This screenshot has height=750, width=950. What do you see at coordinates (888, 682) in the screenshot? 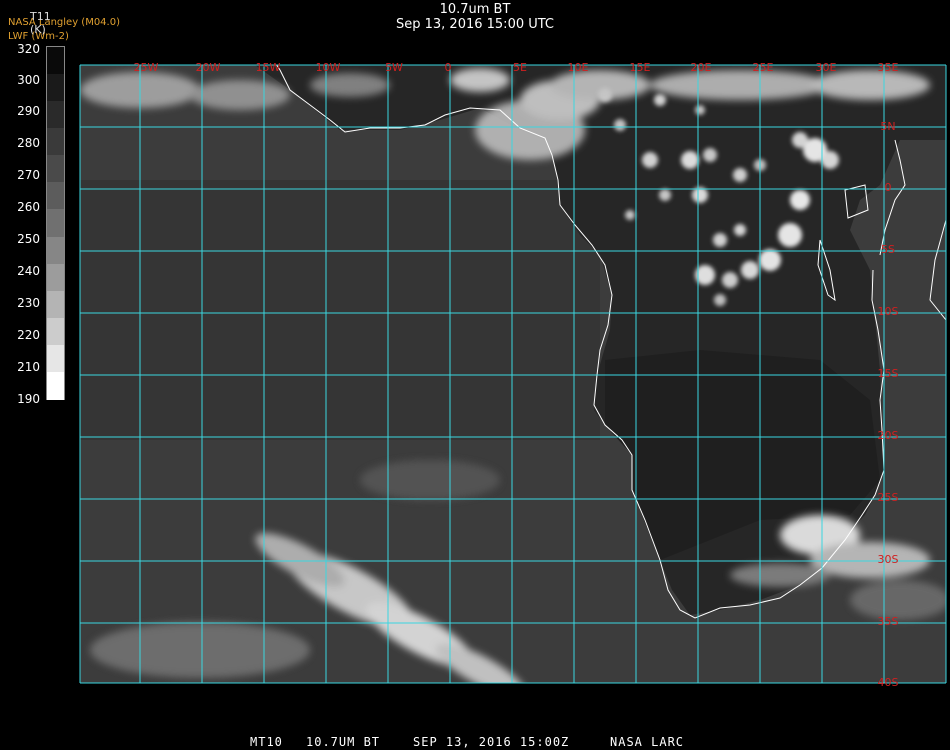
I see `latitude-label: 40S` at bounding box center [888, 682].